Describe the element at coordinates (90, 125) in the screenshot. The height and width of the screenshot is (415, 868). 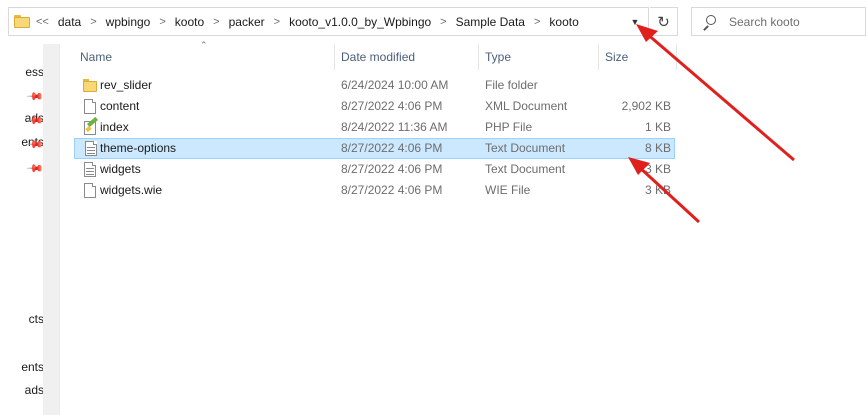
I see `php-file-icon` at that location.